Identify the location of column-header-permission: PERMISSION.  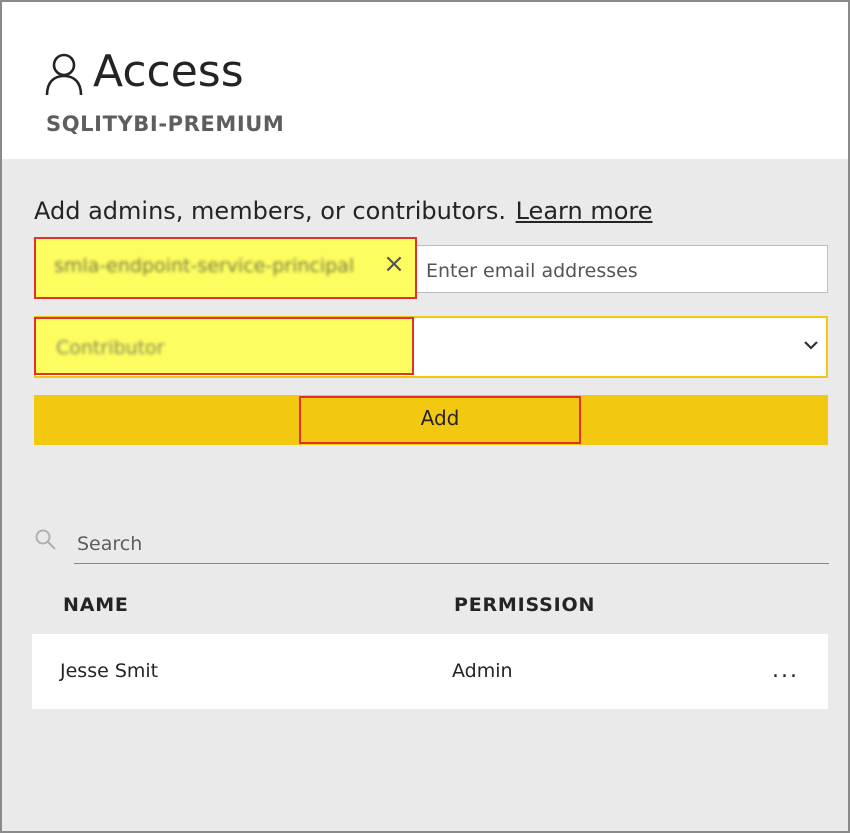
(524, 605).